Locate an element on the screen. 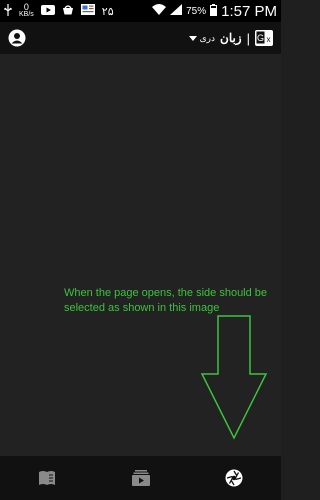  nav-item-camera is located at coordinates (234, 478).